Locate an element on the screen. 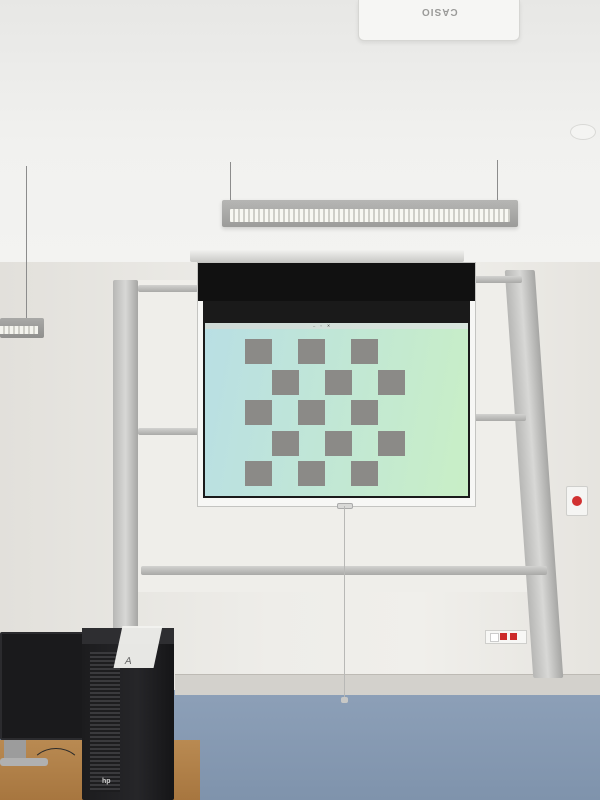 This screenshot has width=600, height=800. ceiling-light-fixture is located at coordinates (370, 213).